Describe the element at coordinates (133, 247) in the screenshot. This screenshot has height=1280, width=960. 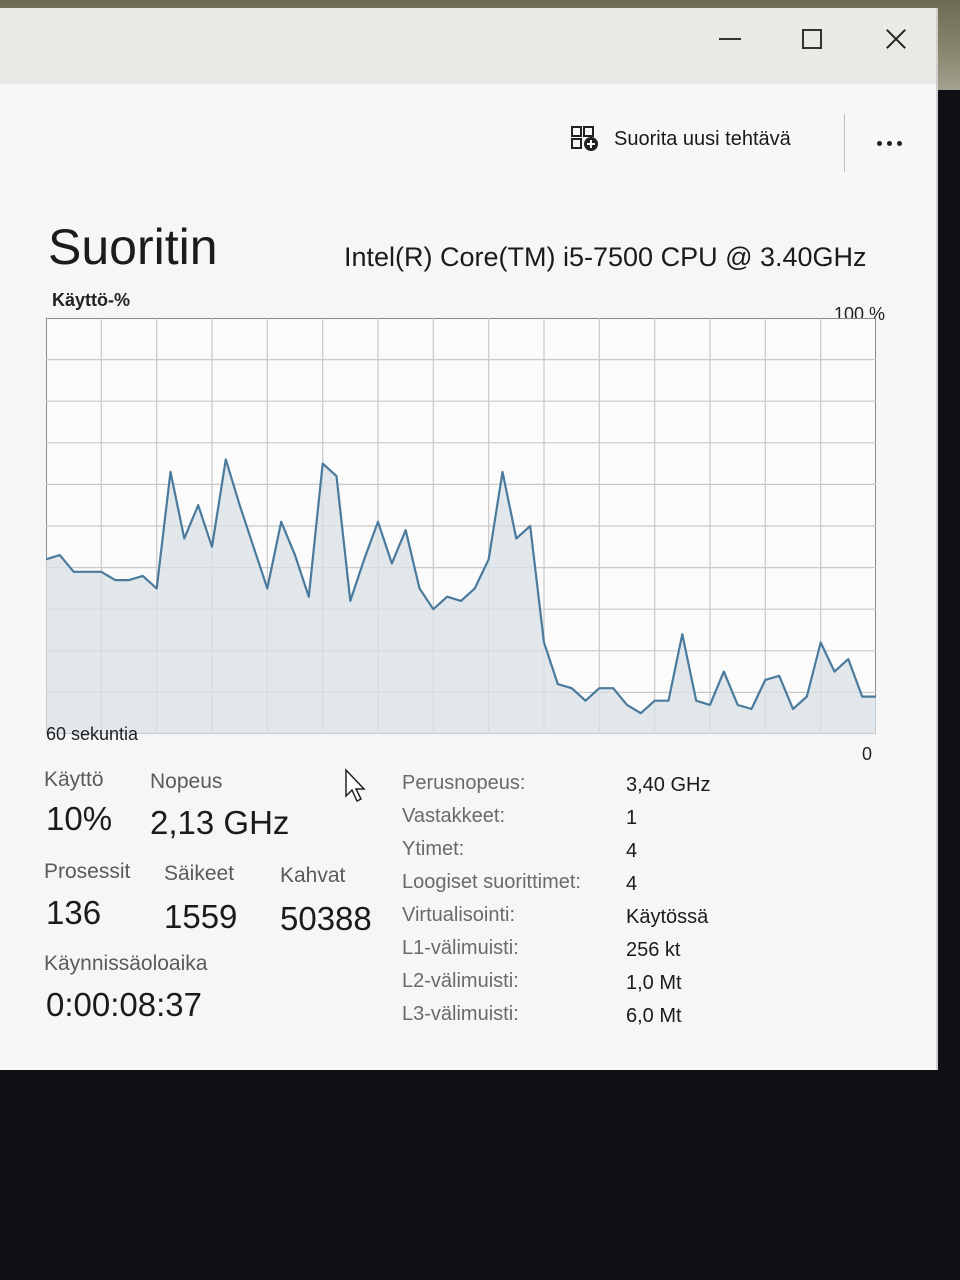
I see `page-title: Suoritin` at that location.